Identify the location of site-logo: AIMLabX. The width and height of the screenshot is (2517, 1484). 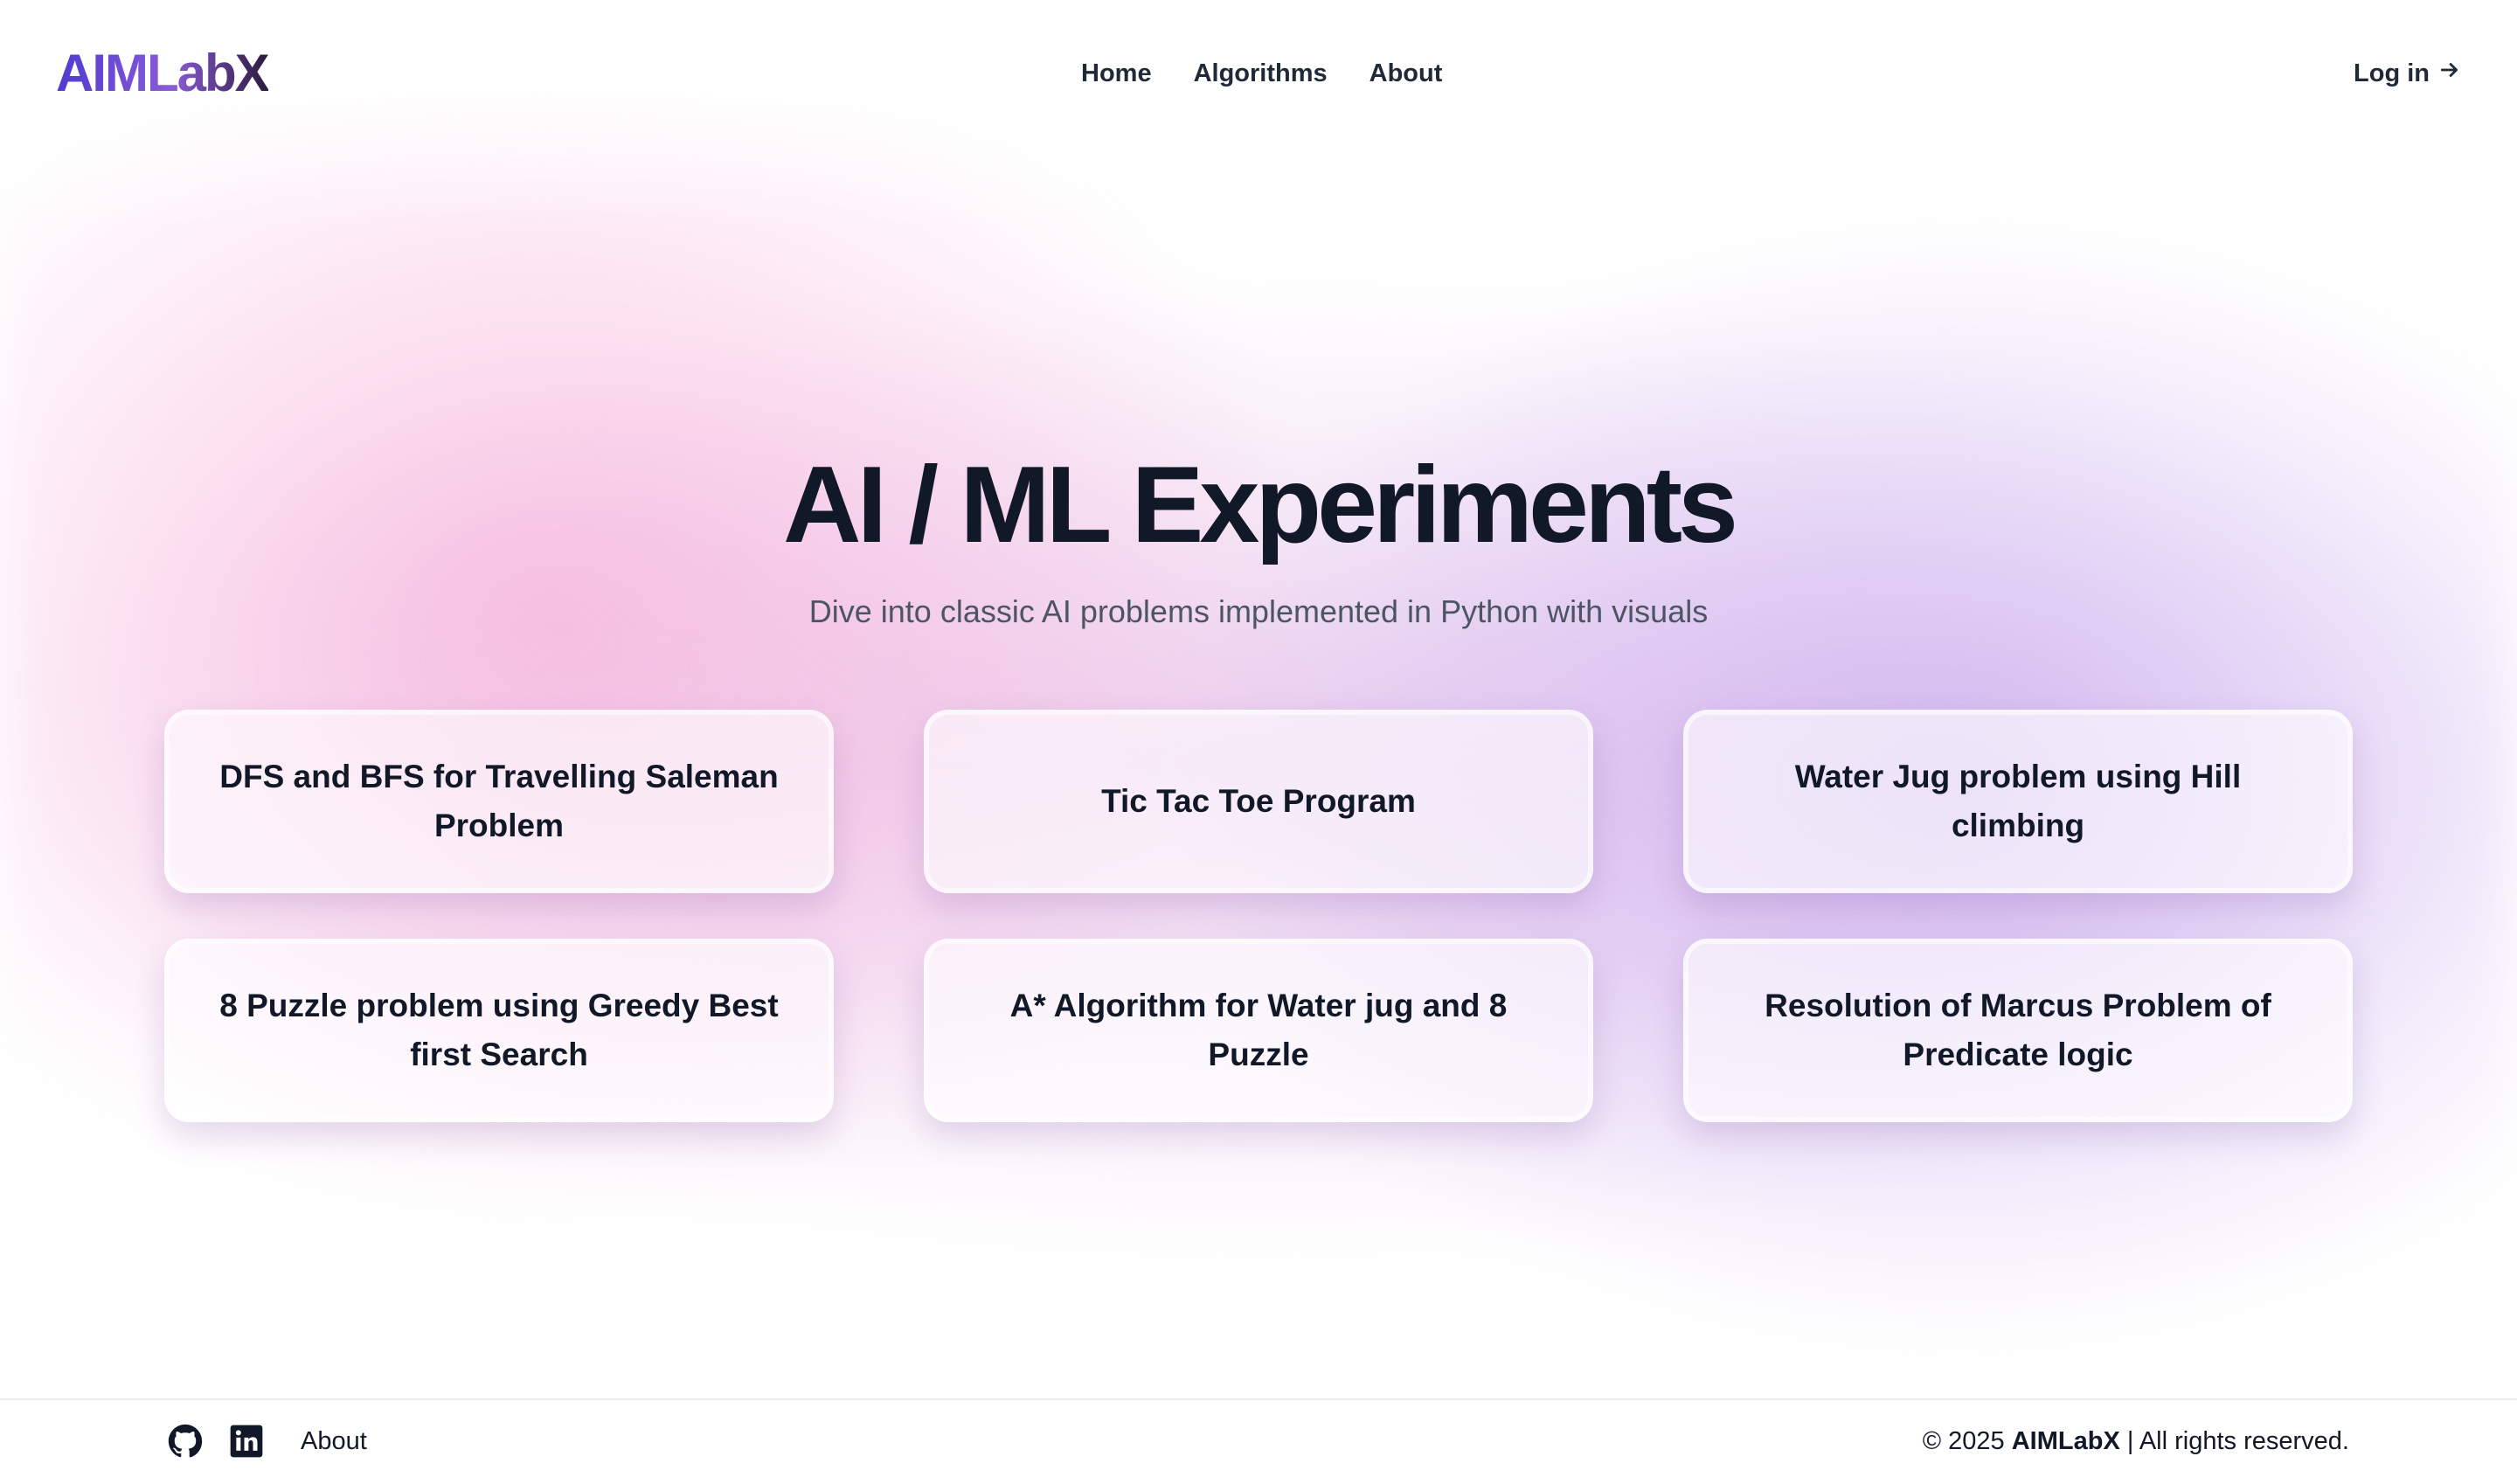
(163, 73).